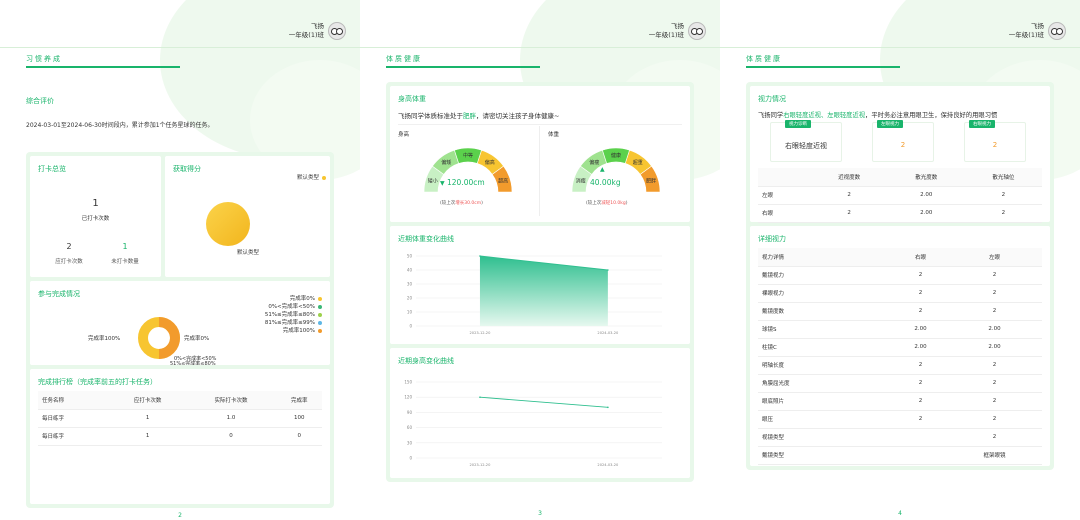 The height and width of the screenshot is (520, 1080). Describe the element at coordinates (533, 423) in the screenshot. I see `height-curve-chart: 150 120 90 60 30 0 2023-12-20 2024-03-20` at that location.